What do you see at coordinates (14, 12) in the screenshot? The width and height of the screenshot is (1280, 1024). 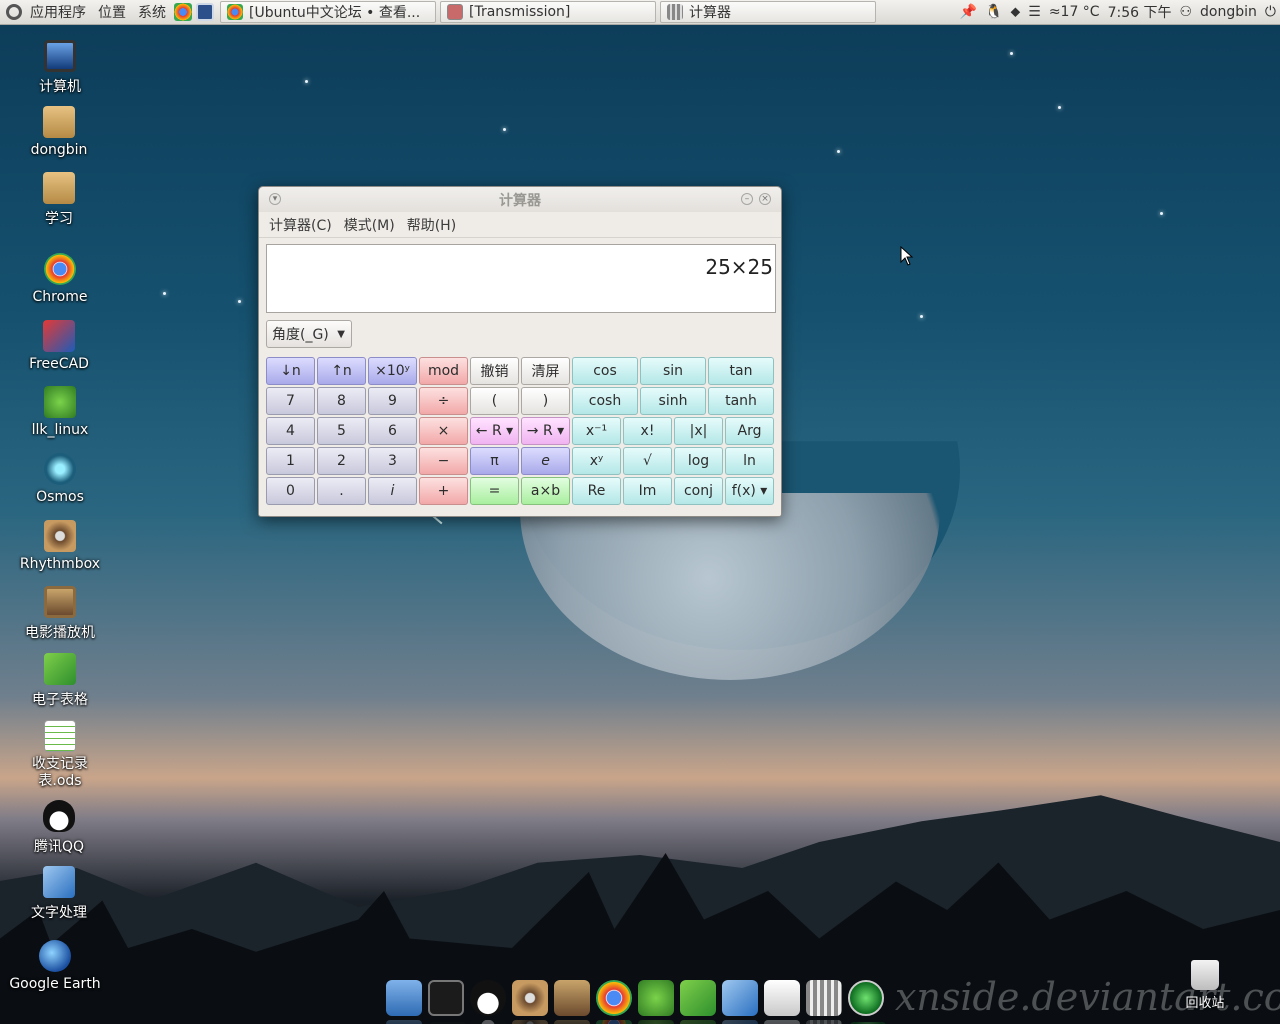 I see `ubuntu-logo-icon` at bounding box center [14, 12].